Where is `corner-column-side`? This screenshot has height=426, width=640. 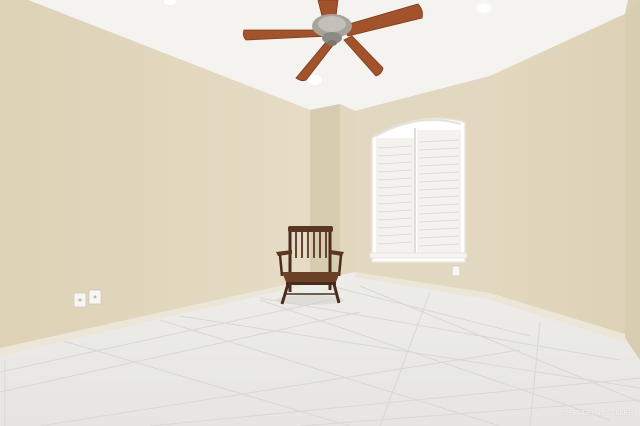 corner-column-side is located at coordinates (347, 190).